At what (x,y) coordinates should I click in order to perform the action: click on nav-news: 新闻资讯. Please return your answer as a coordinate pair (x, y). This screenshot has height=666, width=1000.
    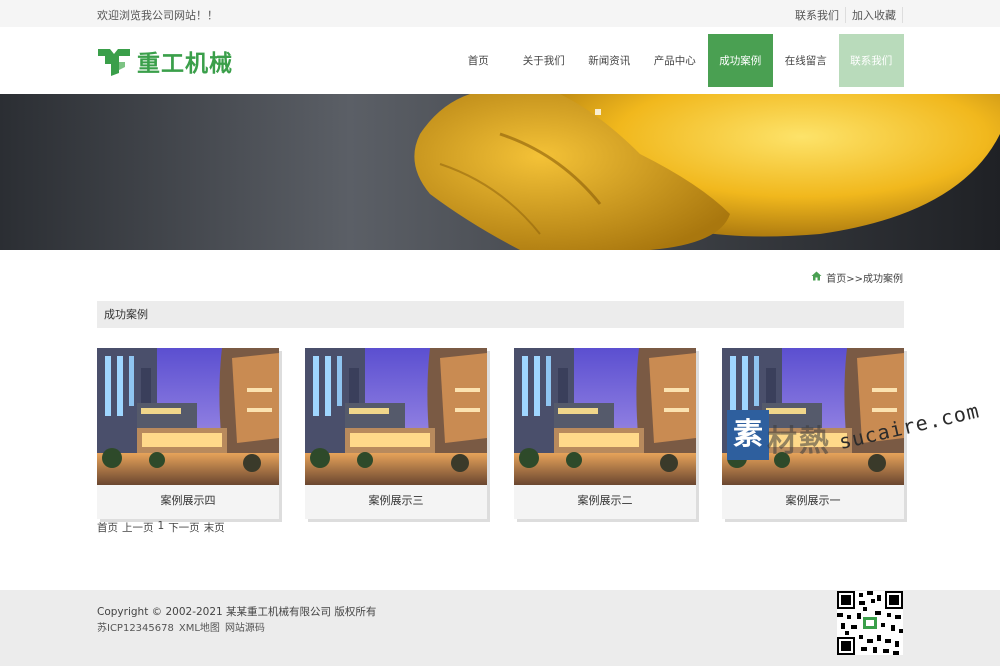
    Looking at the image, I should click on (610, 60).